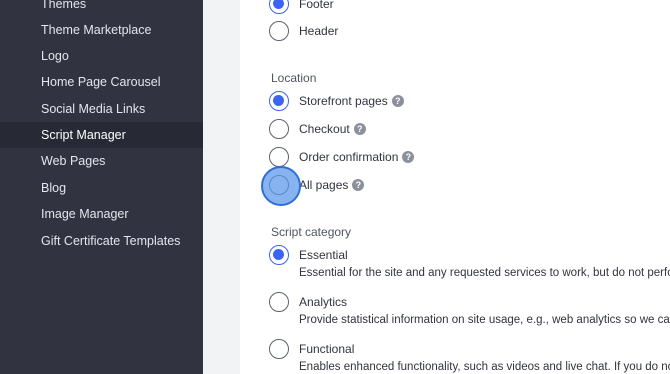 Image resolution: width=670 pixels, height=374 pixels. I want to click on content-gutter, so click(221, 187).